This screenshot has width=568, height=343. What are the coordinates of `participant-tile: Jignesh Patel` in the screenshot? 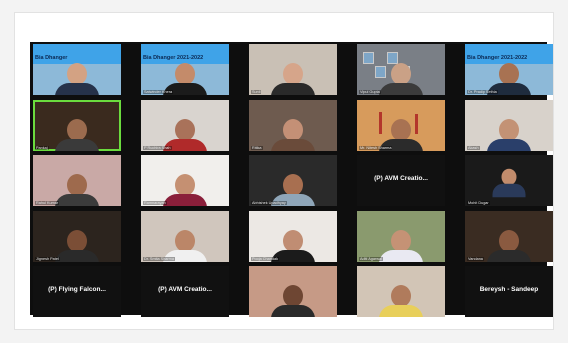 It's located at (77, 236).